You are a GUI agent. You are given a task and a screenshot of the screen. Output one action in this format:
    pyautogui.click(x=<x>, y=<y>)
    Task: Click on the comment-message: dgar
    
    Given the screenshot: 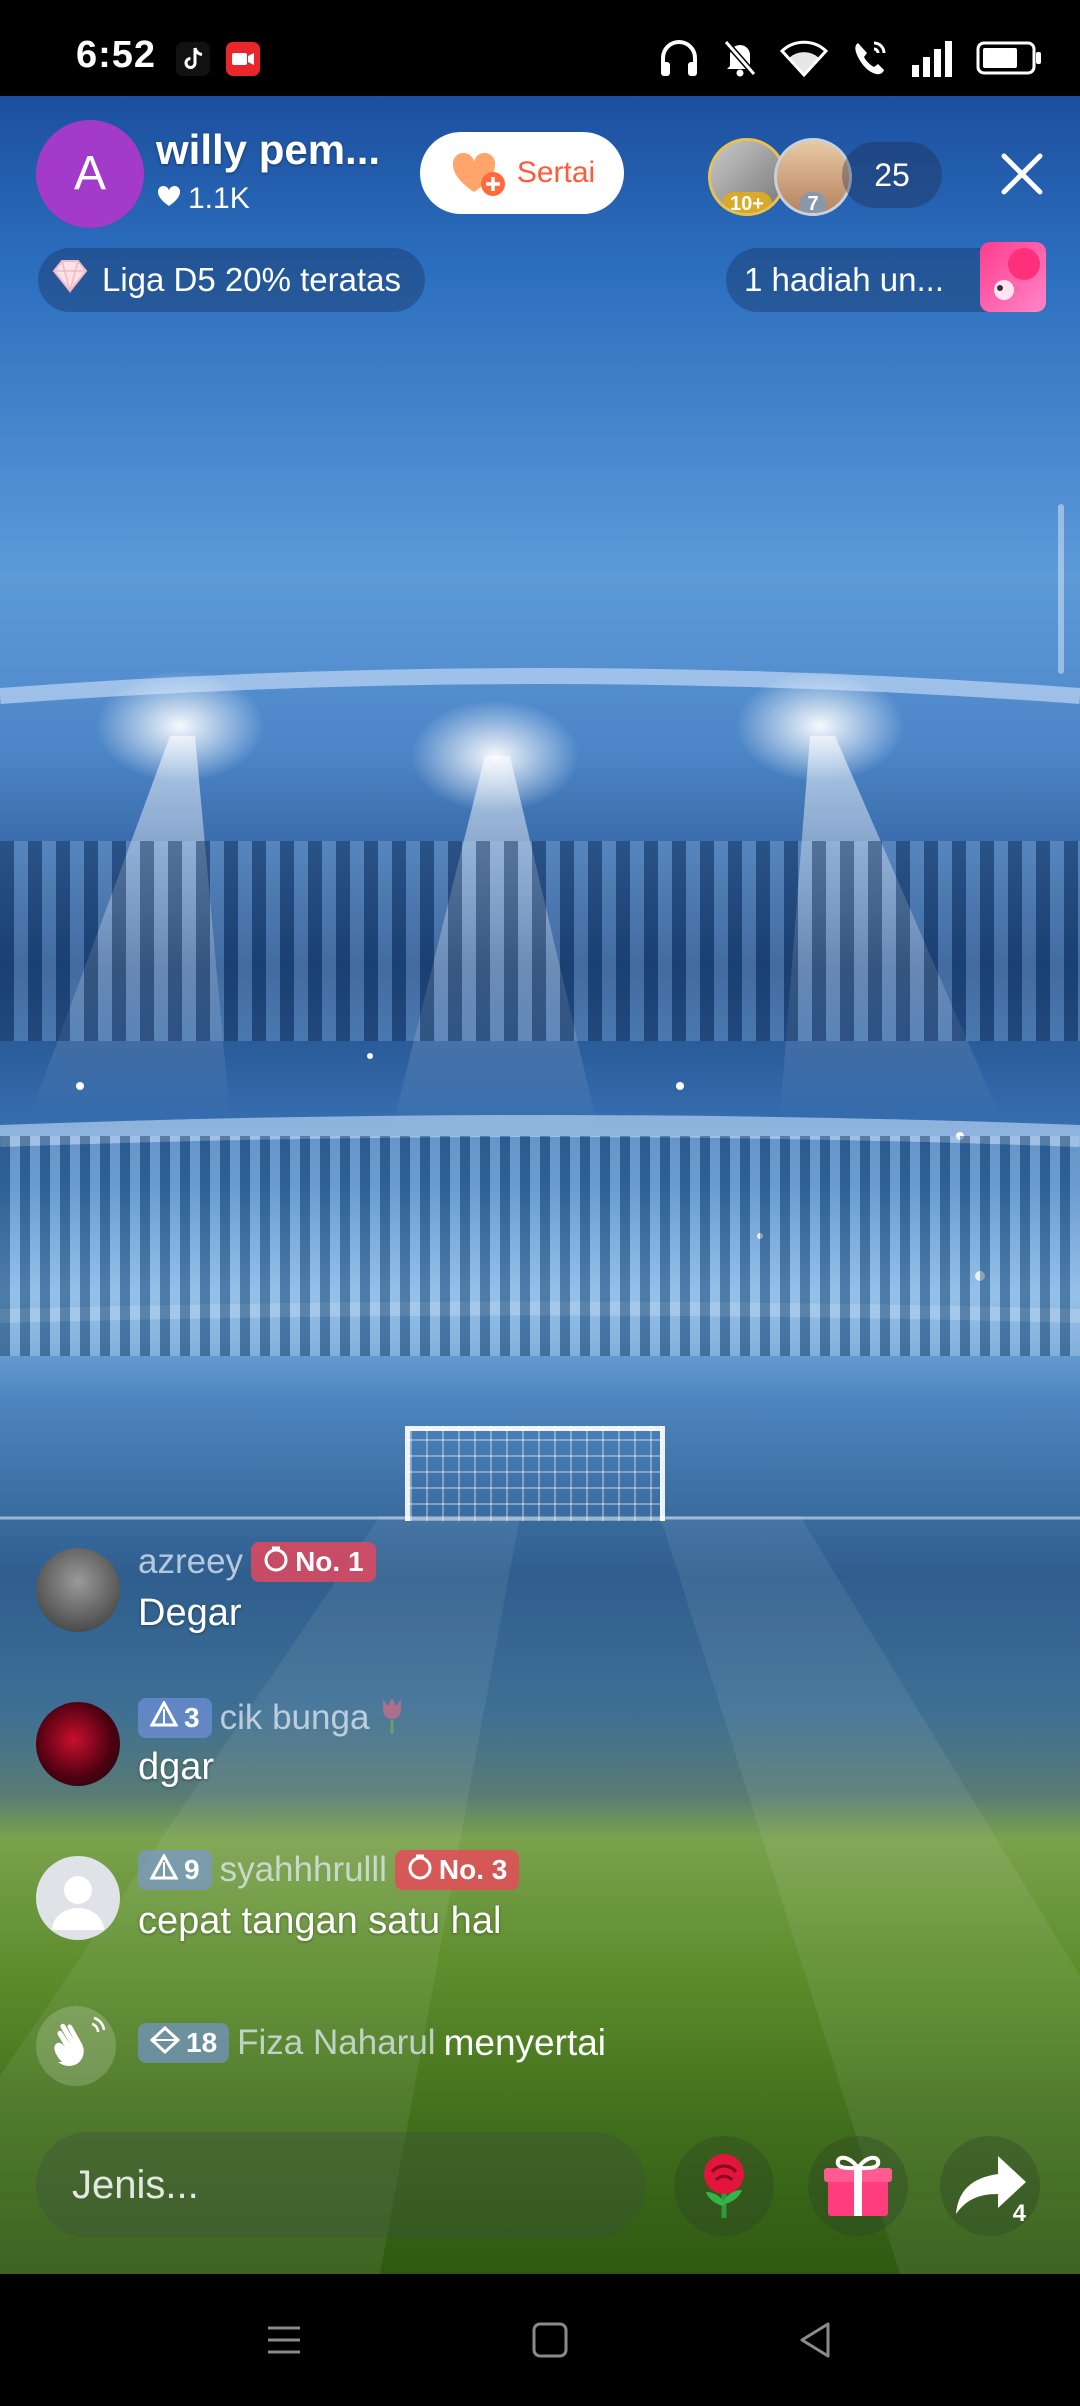 What is the action you would take?
    pyautogui.click(x=176, y=1767)
    